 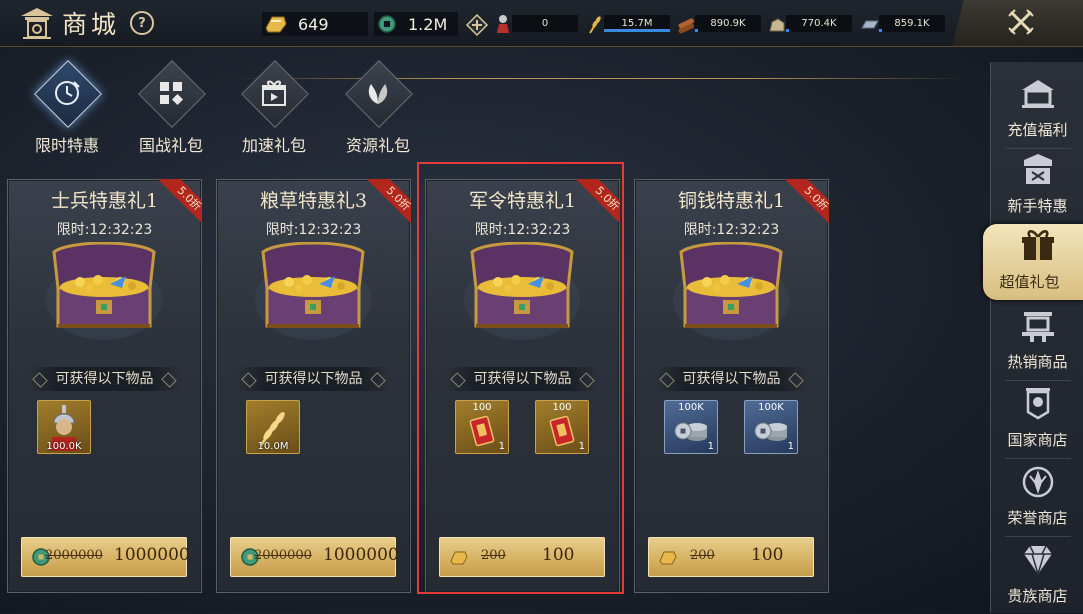 What do you see at coordinates (537, 25) in the screenshot?
I see `resource-troops: 0` at bounding box center [537, 25].